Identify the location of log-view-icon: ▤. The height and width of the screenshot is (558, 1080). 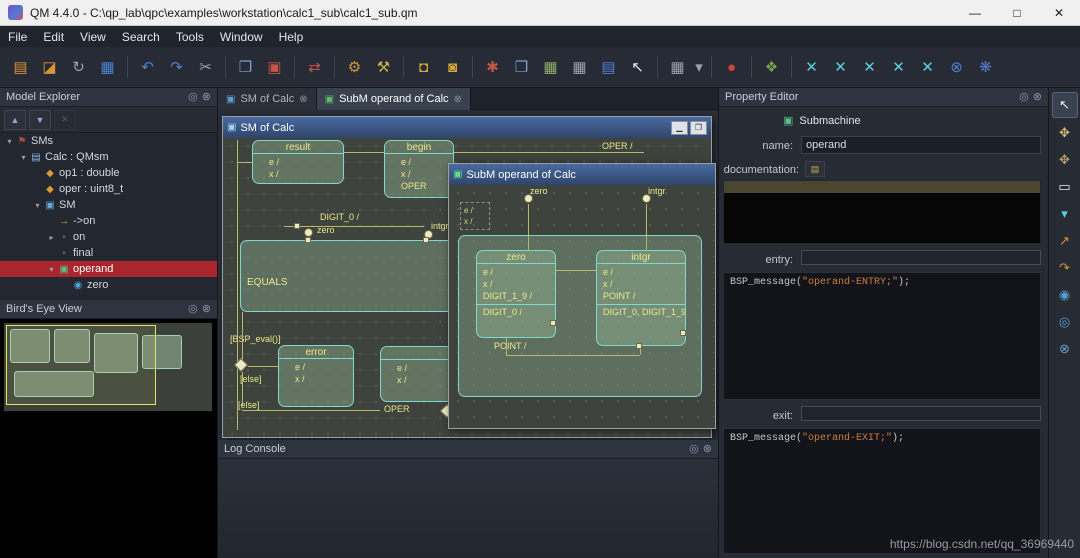
(608, 67).